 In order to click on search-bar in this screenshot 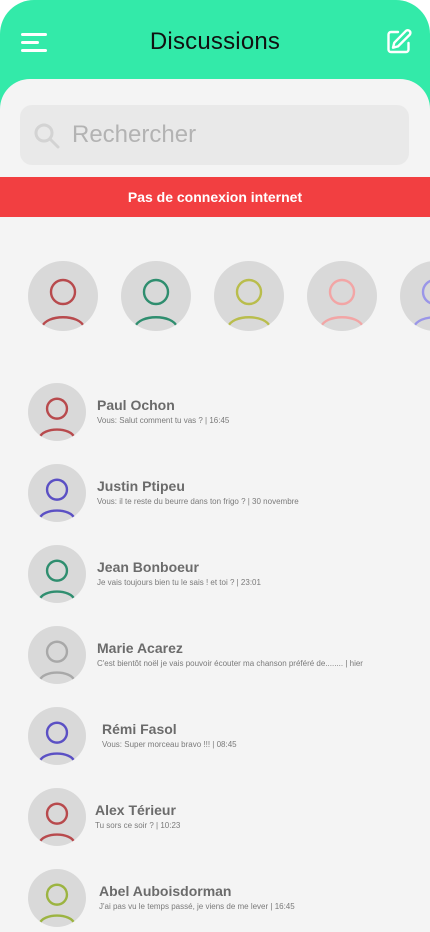, I will do `click(214, 135)`.